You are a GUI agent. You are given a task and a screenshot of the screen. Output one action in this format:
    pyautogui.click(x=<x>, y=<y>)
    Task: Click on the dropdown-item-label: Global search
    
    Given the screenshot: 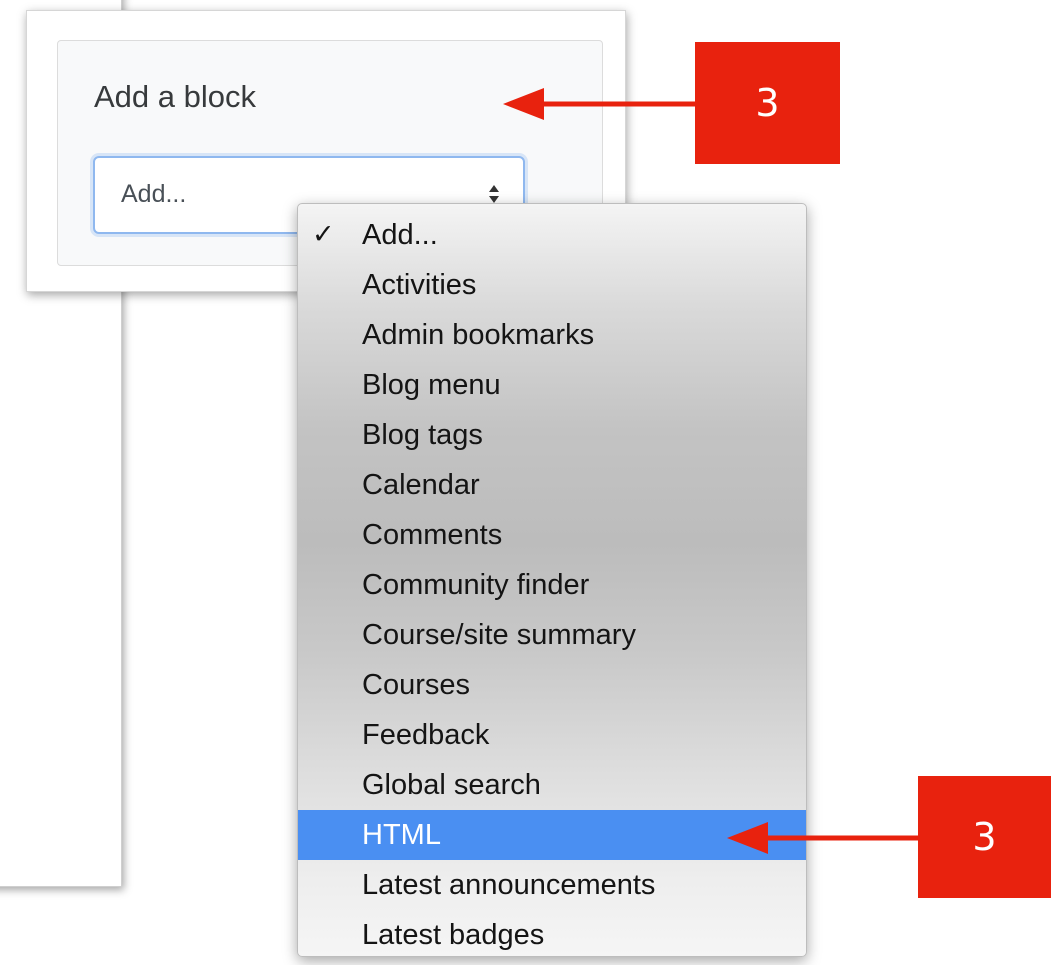 What is the action you would take?
    pyautogui.click(x=451, y=785)
    